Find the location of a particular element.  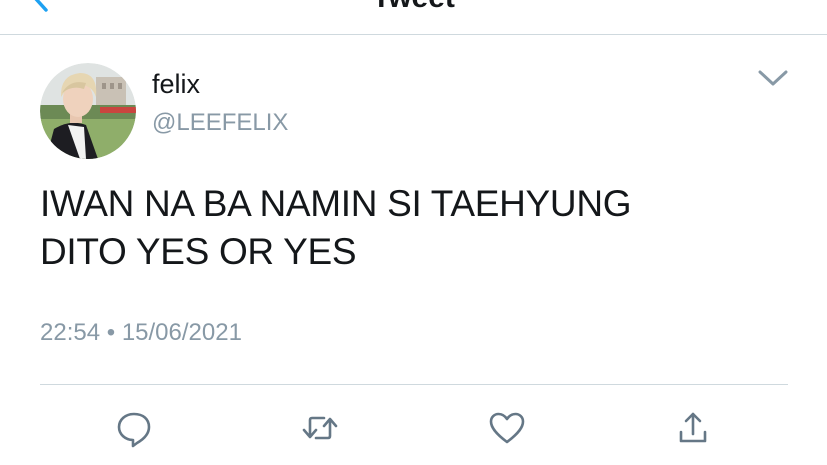

divider is located at coordinates (414, 384).